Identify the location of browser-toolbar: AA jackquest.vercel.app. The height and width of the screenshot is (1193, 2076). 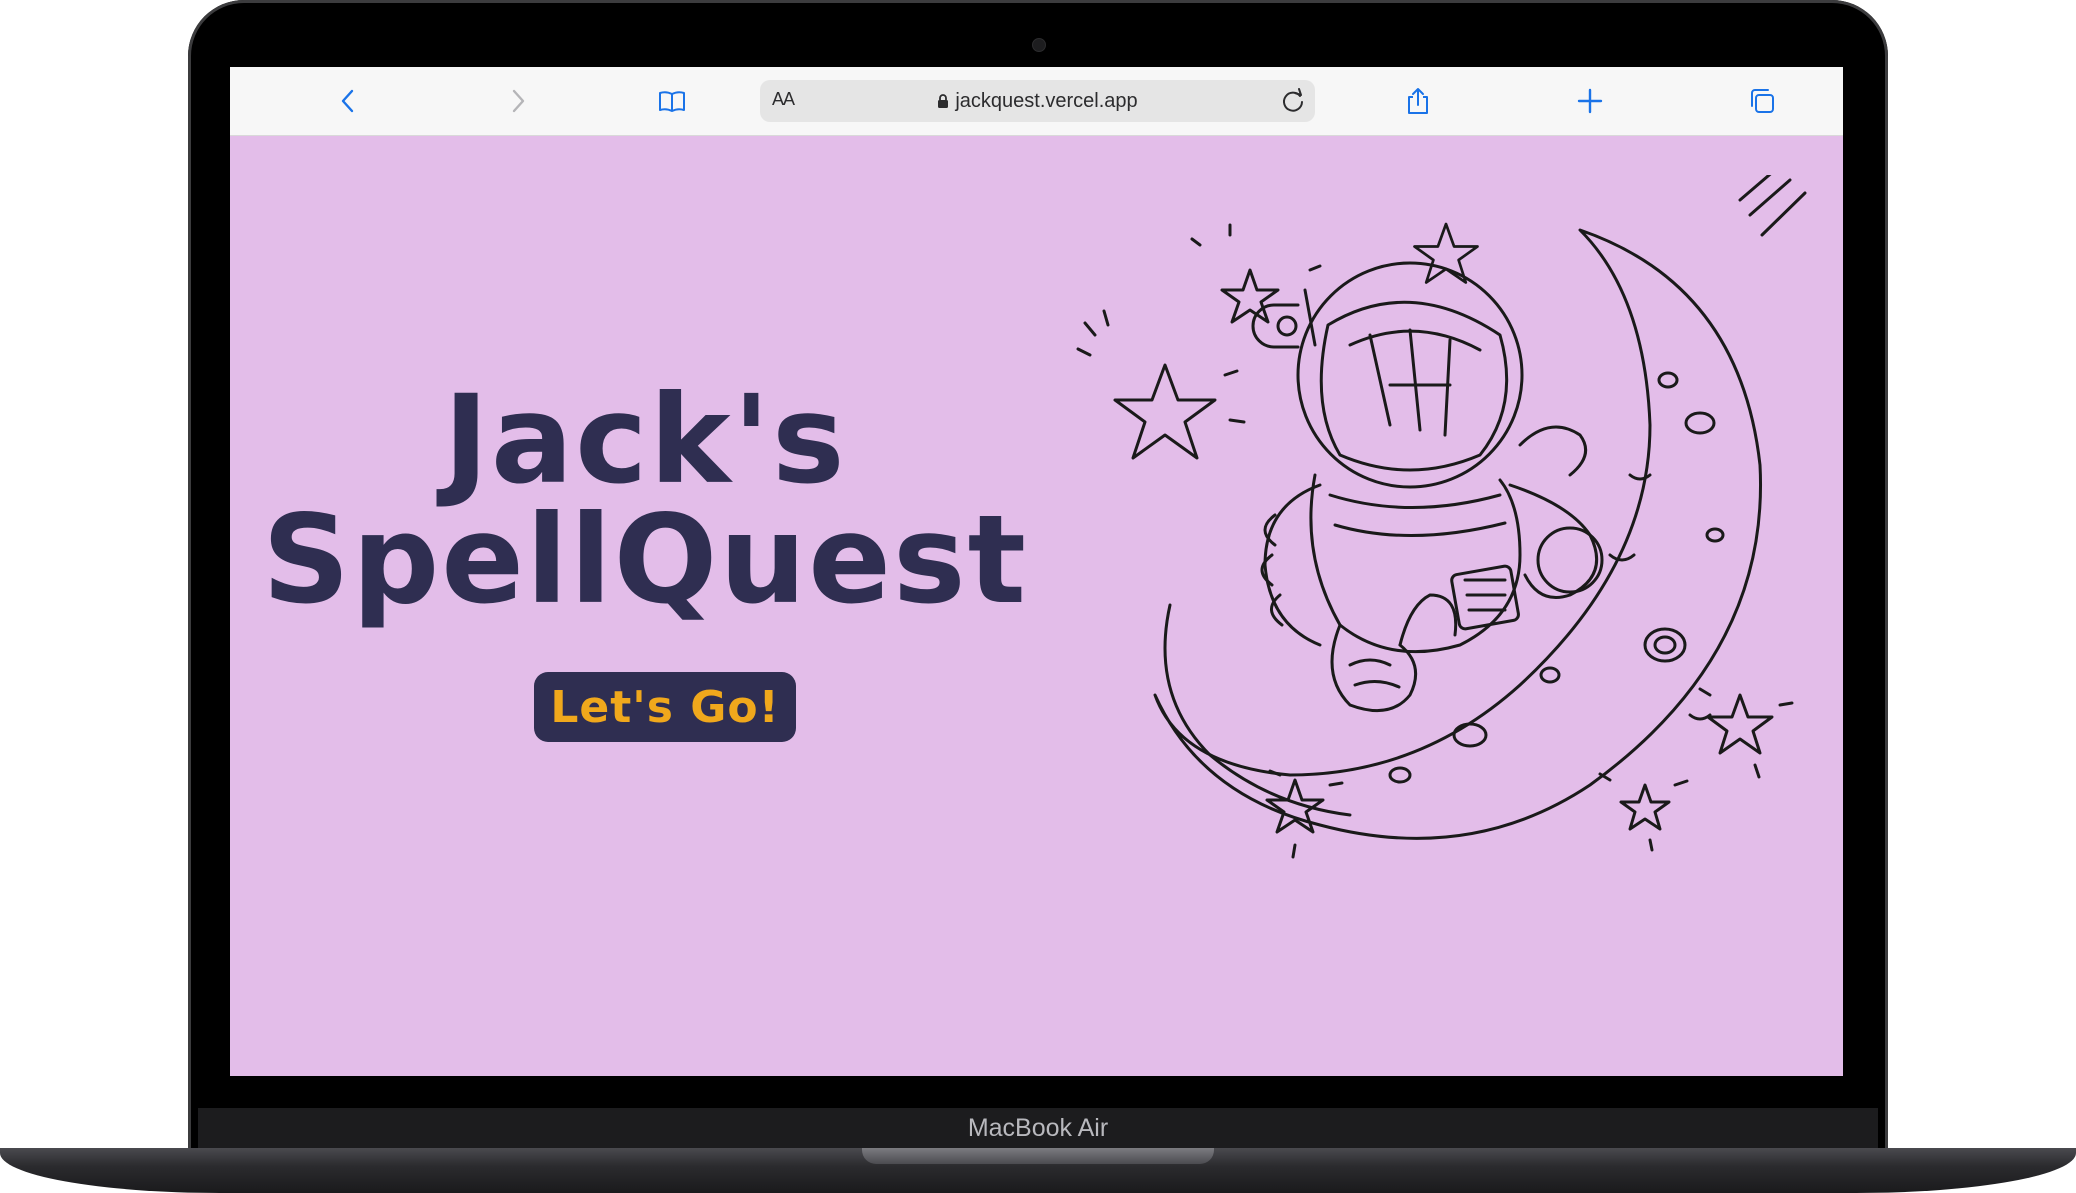
(1036, 101).